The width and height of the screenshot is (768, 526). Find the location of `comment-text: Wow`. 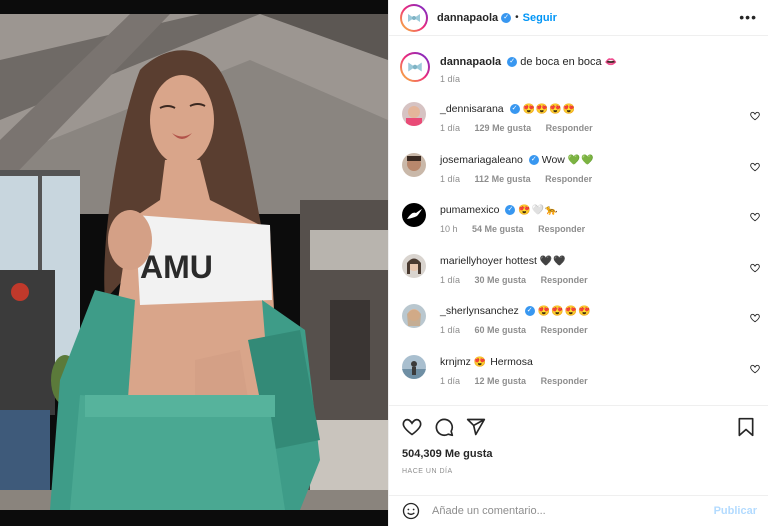

comment-text: Wow is located at coordinates (553, 159).